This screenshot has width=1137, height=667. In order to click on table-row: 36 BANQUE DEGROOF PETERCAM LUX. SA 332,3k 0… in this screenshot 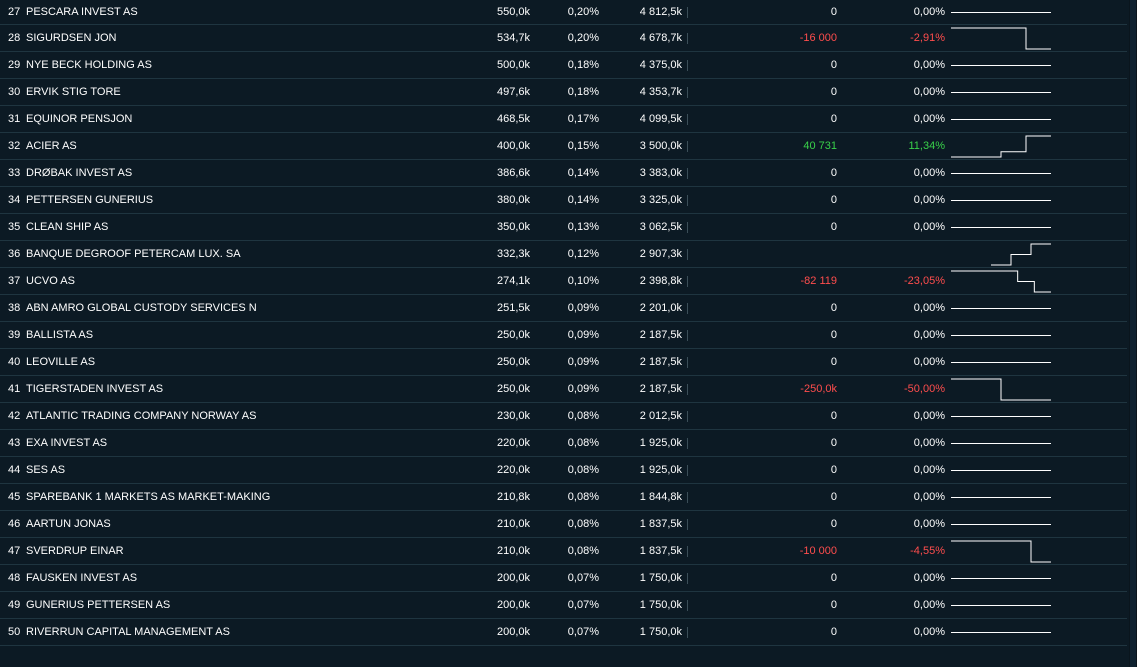, I will do `click(563, 254)`.